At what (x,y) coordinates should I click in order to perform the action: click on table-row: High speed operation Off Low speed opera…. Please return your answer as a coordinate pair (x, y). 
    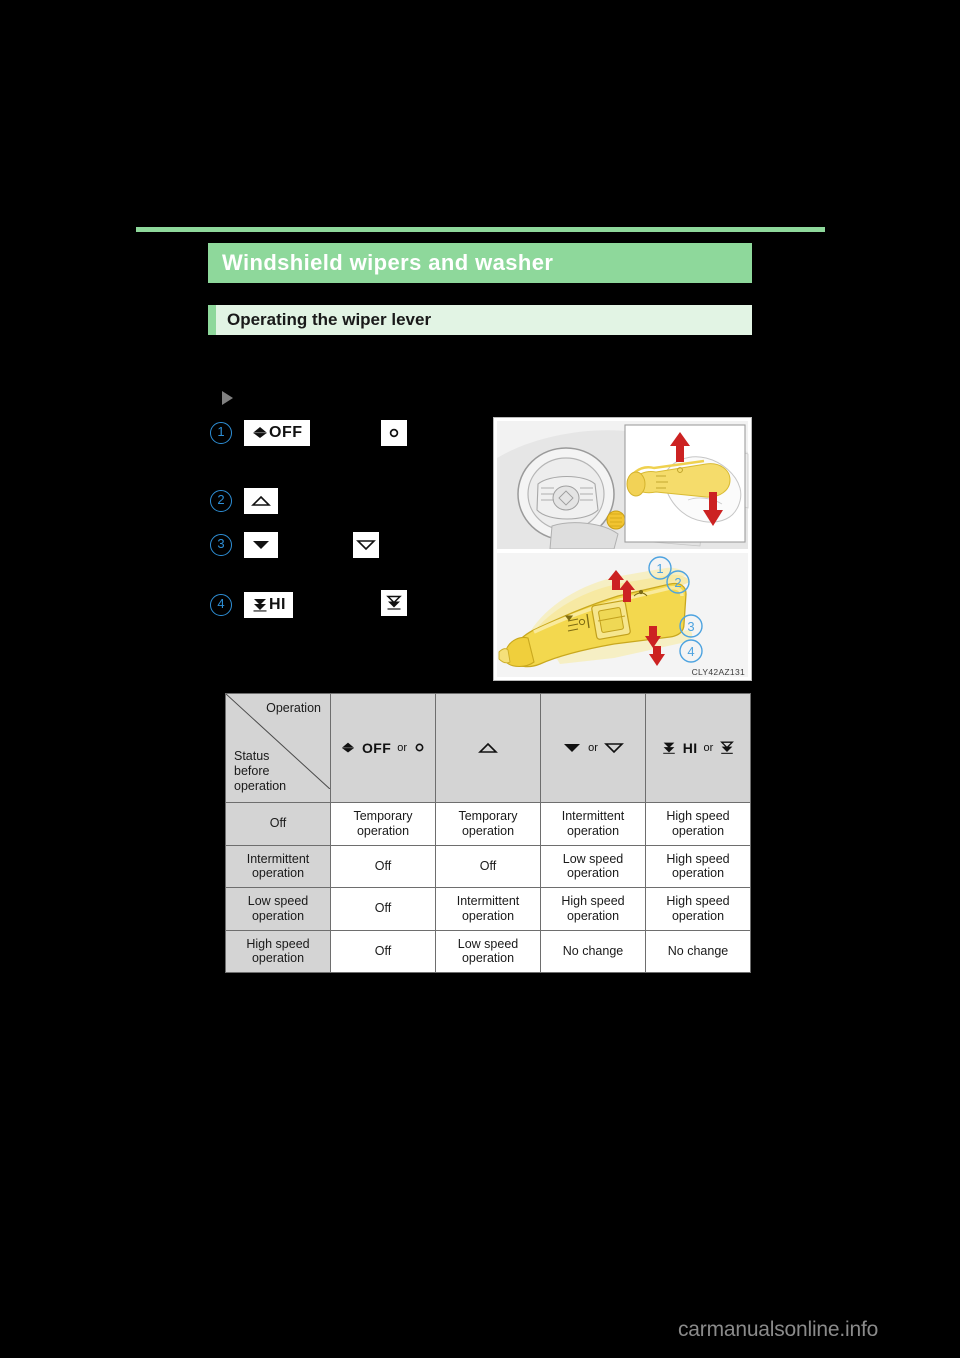
    Looking at the image, I should click on (488, 951).